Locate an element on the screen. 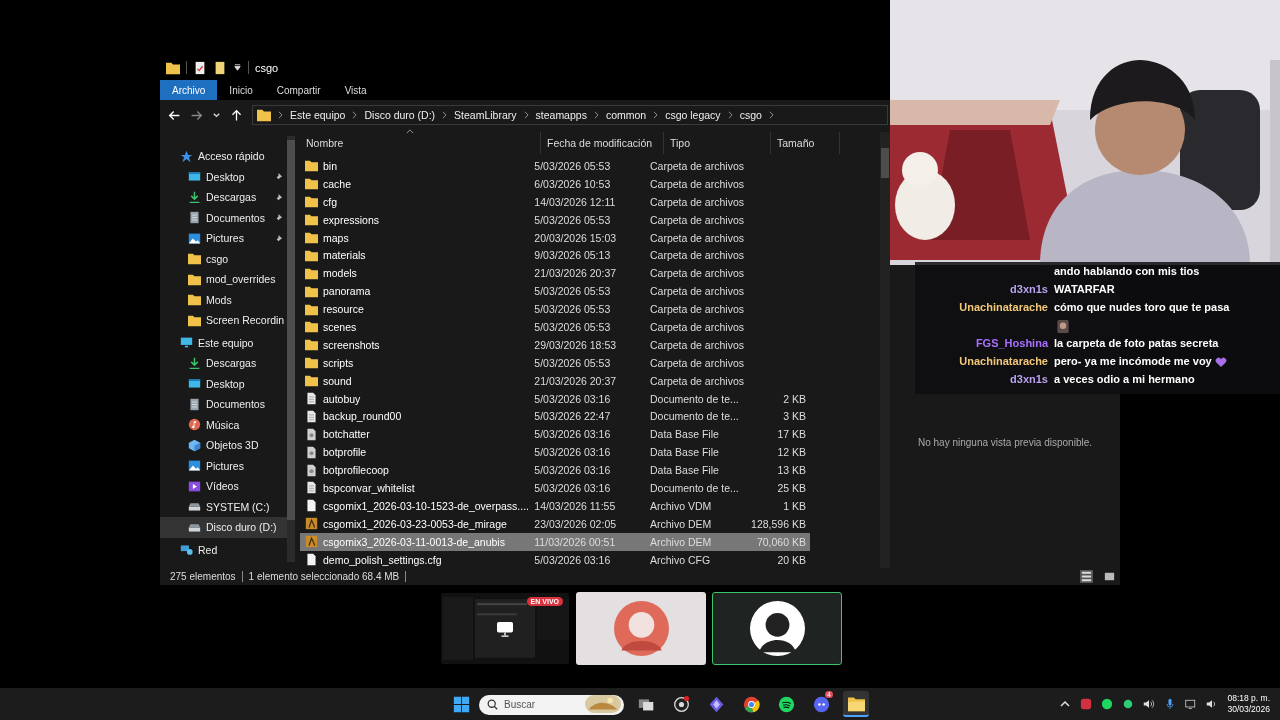 The height and width of the screenshot is (720, 1280). file-row: panorama 5/03/2026 05:53 Carpeta de archivos is located at coordinates (555, 291).